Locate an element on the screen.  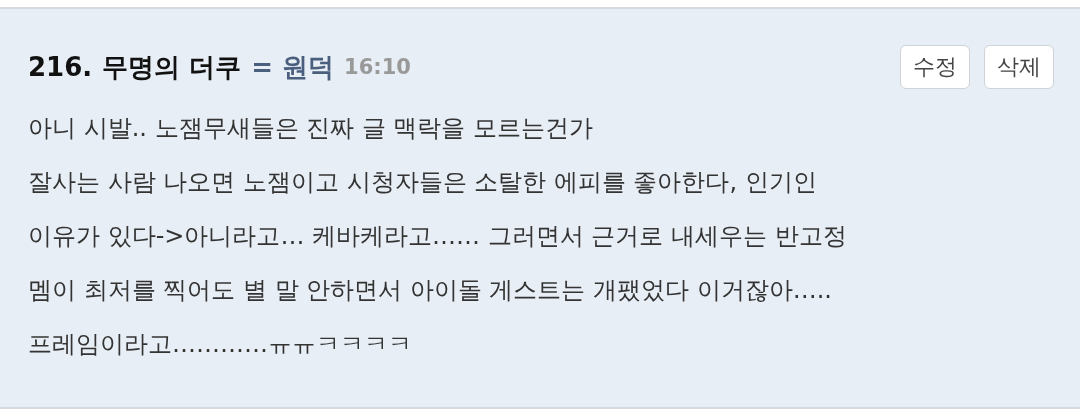
author-tag: = 원덕 is located at coordinates (293, 67).